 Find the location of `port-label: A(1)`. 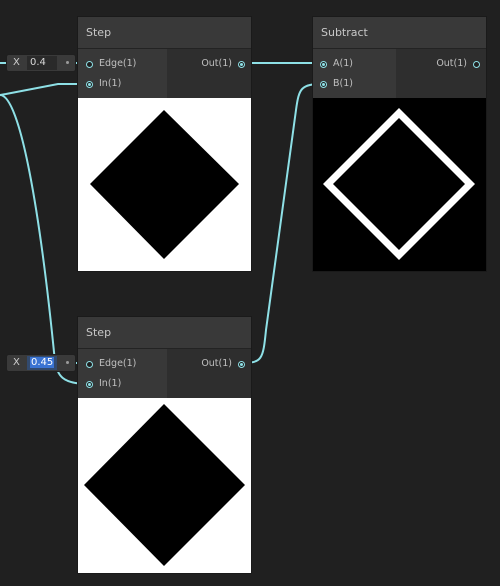

port-label: A(1) is located at coordinates (343, 63).